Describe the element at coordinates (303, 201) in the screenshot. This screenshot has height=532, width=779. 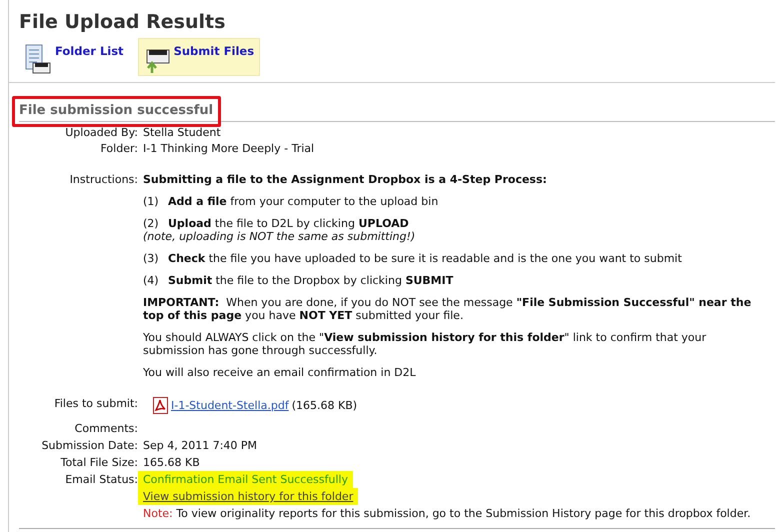
I see `step-text: Add a file from your computer to the upload bin` at that location.